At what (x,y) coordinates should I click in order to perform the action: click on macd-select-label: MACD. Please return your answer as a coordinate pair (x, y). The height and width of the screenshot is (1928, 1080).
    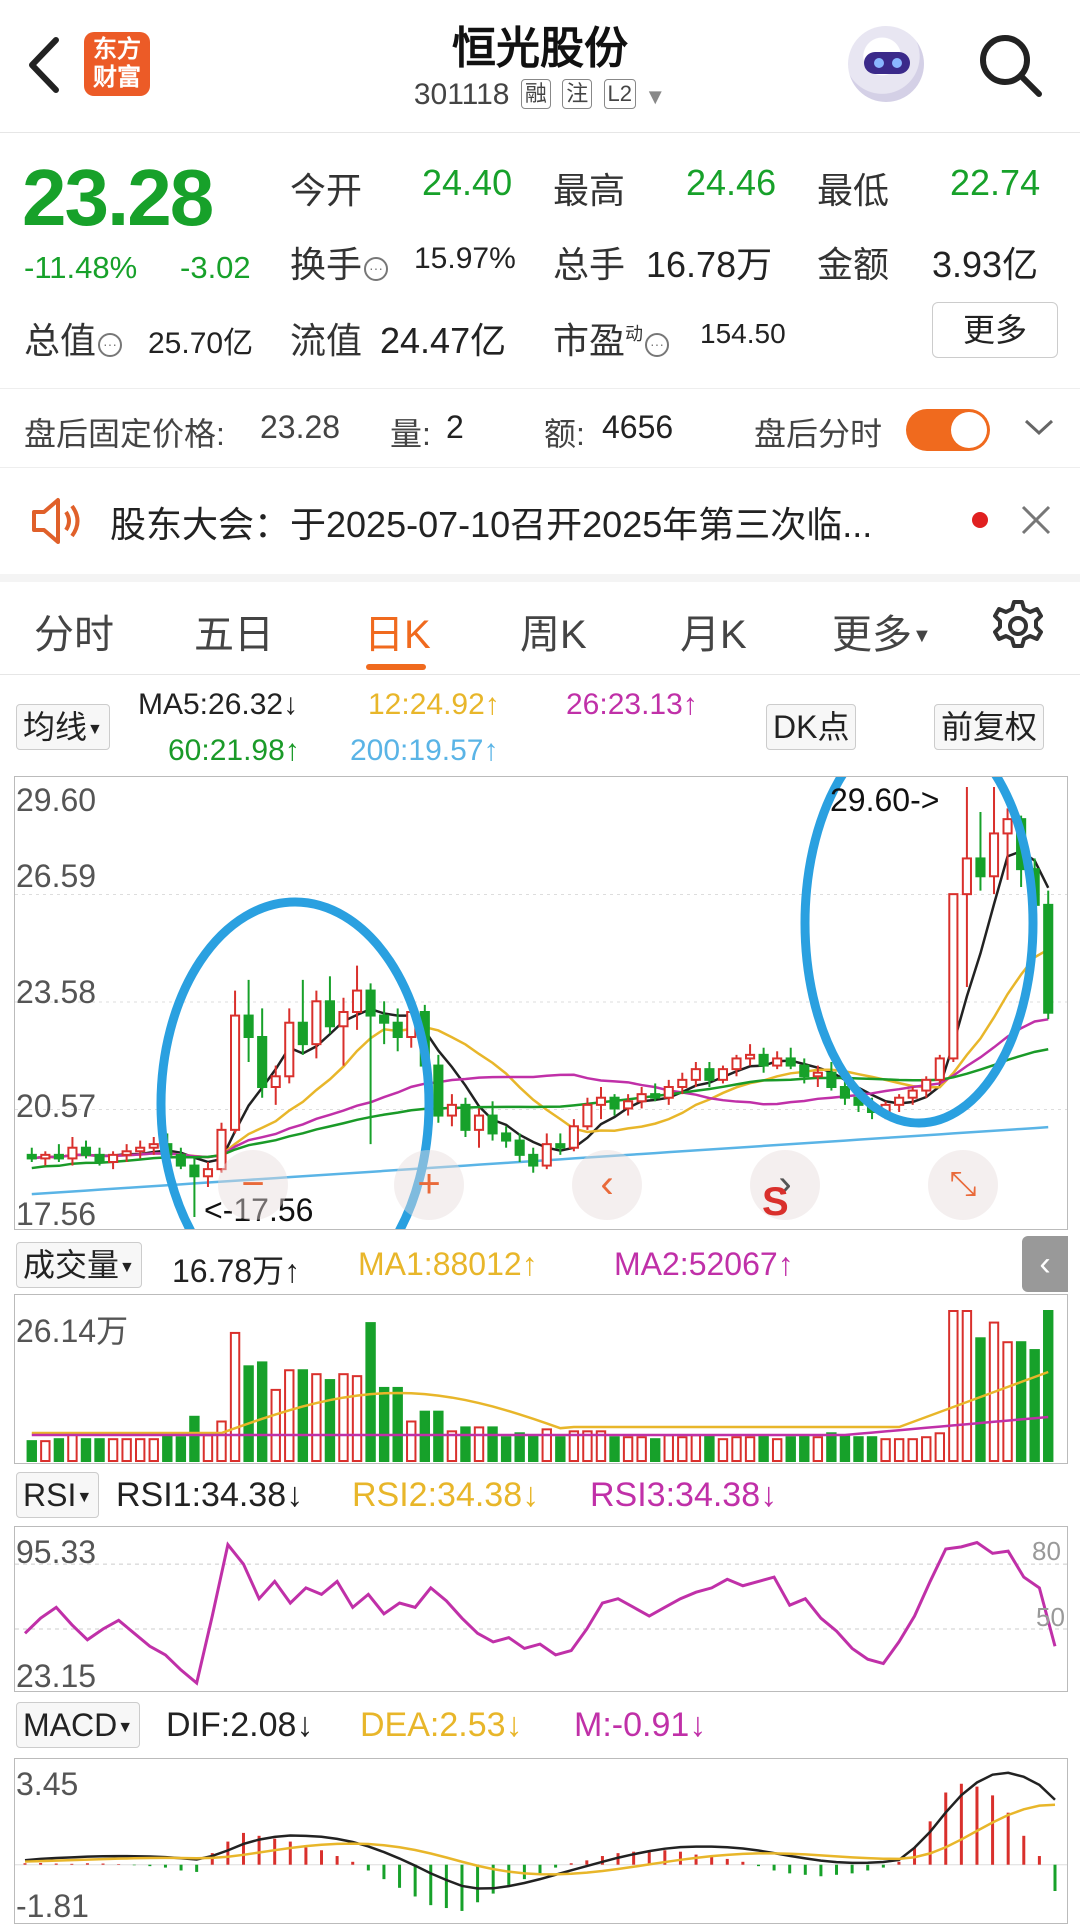
    Looking at the image, I should click on (70, 1725).